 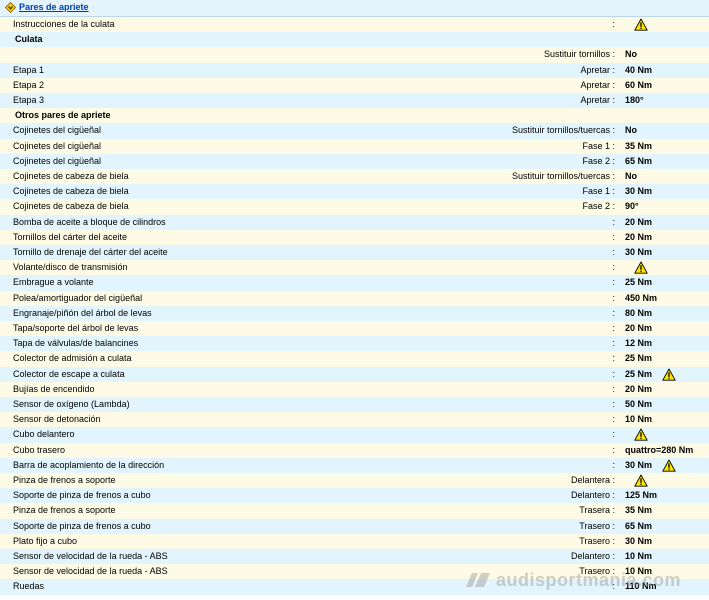 I want to click on row-label: Etapa 1, so click(x=29, y=69).